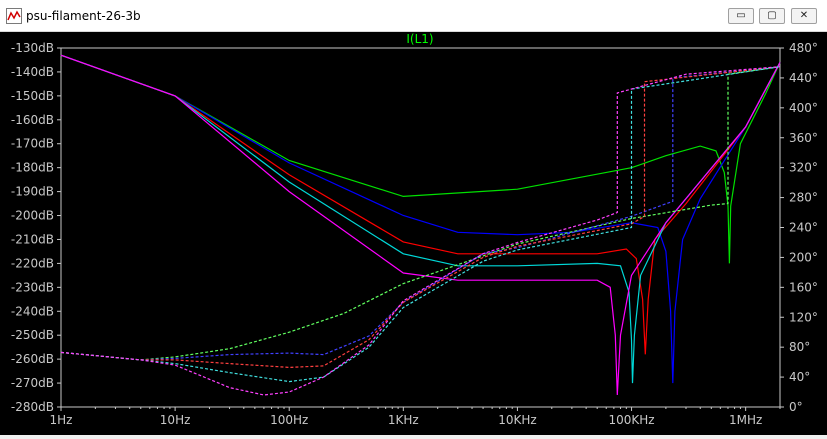 This screenshot has width=827, height=439. I want to click on y-right-tick-label: 320°, so click(803, 168).